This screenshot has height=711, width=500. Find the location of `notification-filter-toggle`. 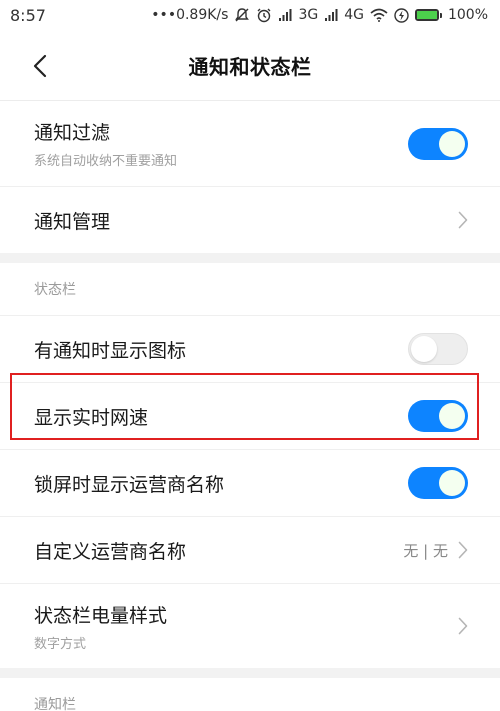

notification-filter-toggle is located at coordinates (438, 143).